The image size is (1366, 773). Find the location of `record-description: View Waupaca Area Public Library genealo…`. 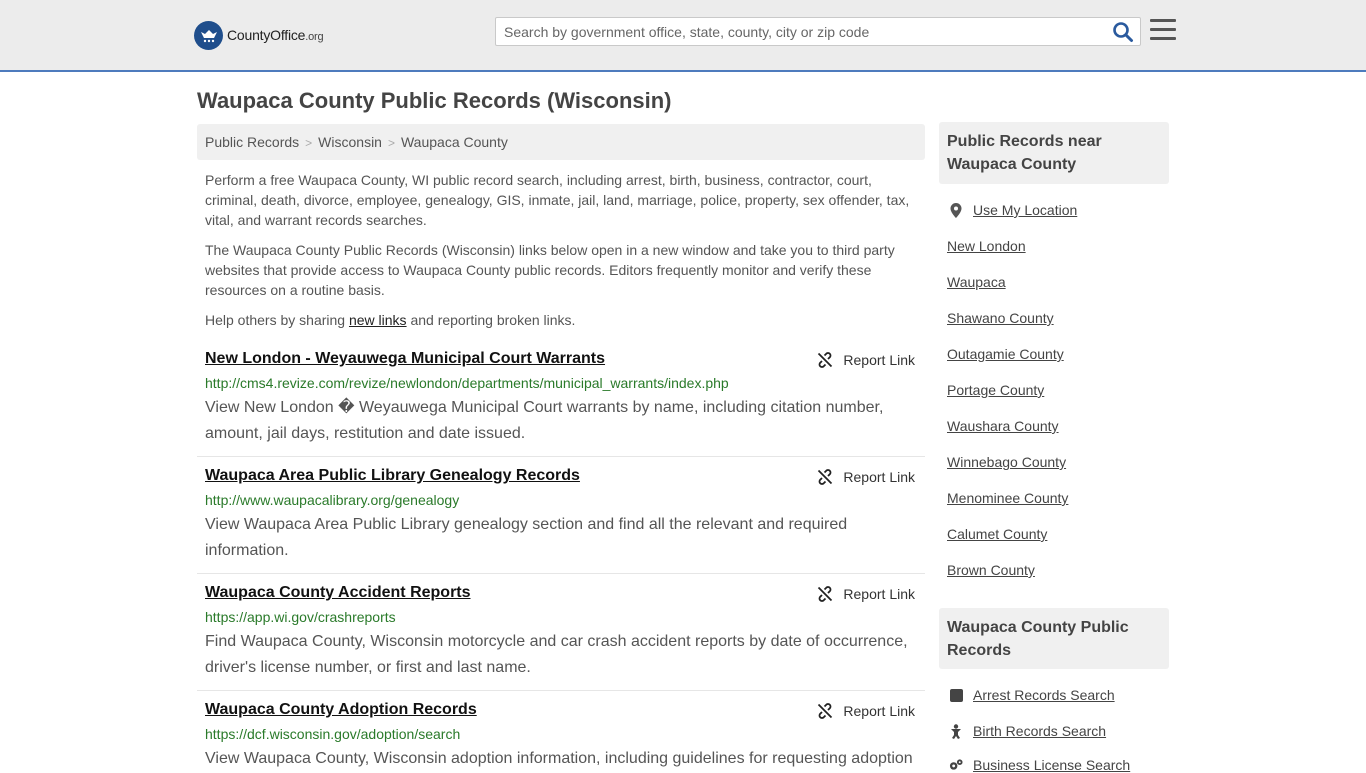

record-description: View Waupaca Area Public Library genealo… is located at coordinates (526, 537).